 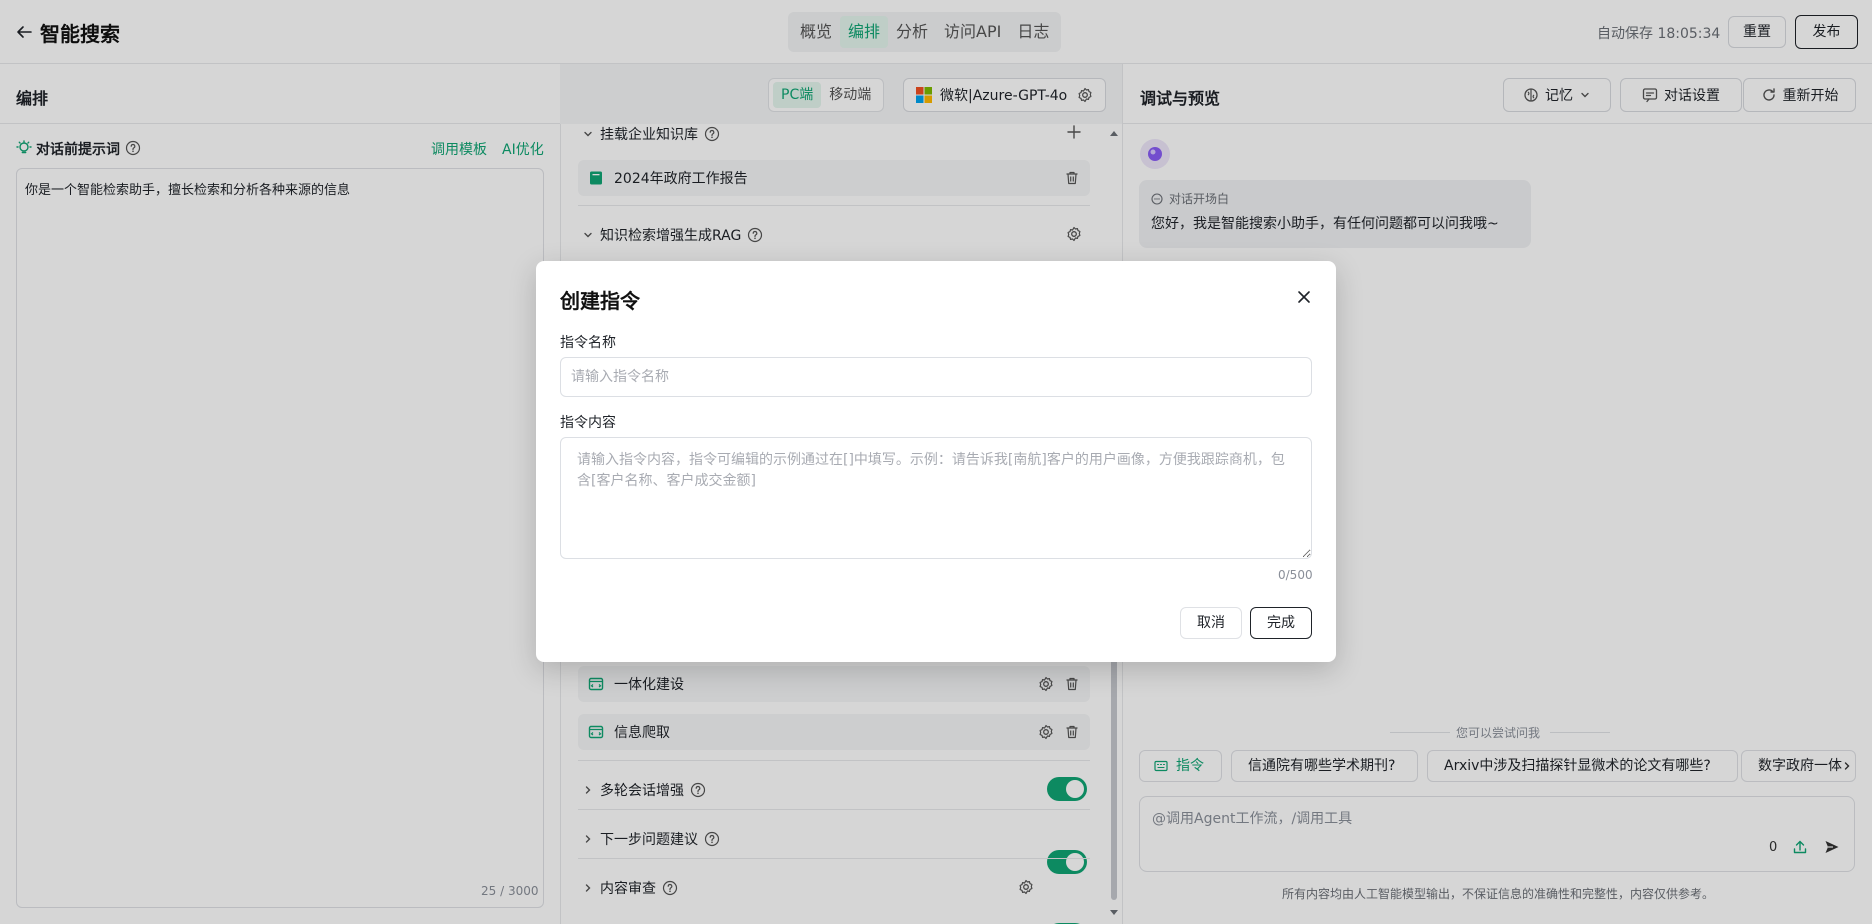 What do you see at coordinates (936, 377) in the screenshot?
I see `instruction-name-input` at bounding box center [936, 377].